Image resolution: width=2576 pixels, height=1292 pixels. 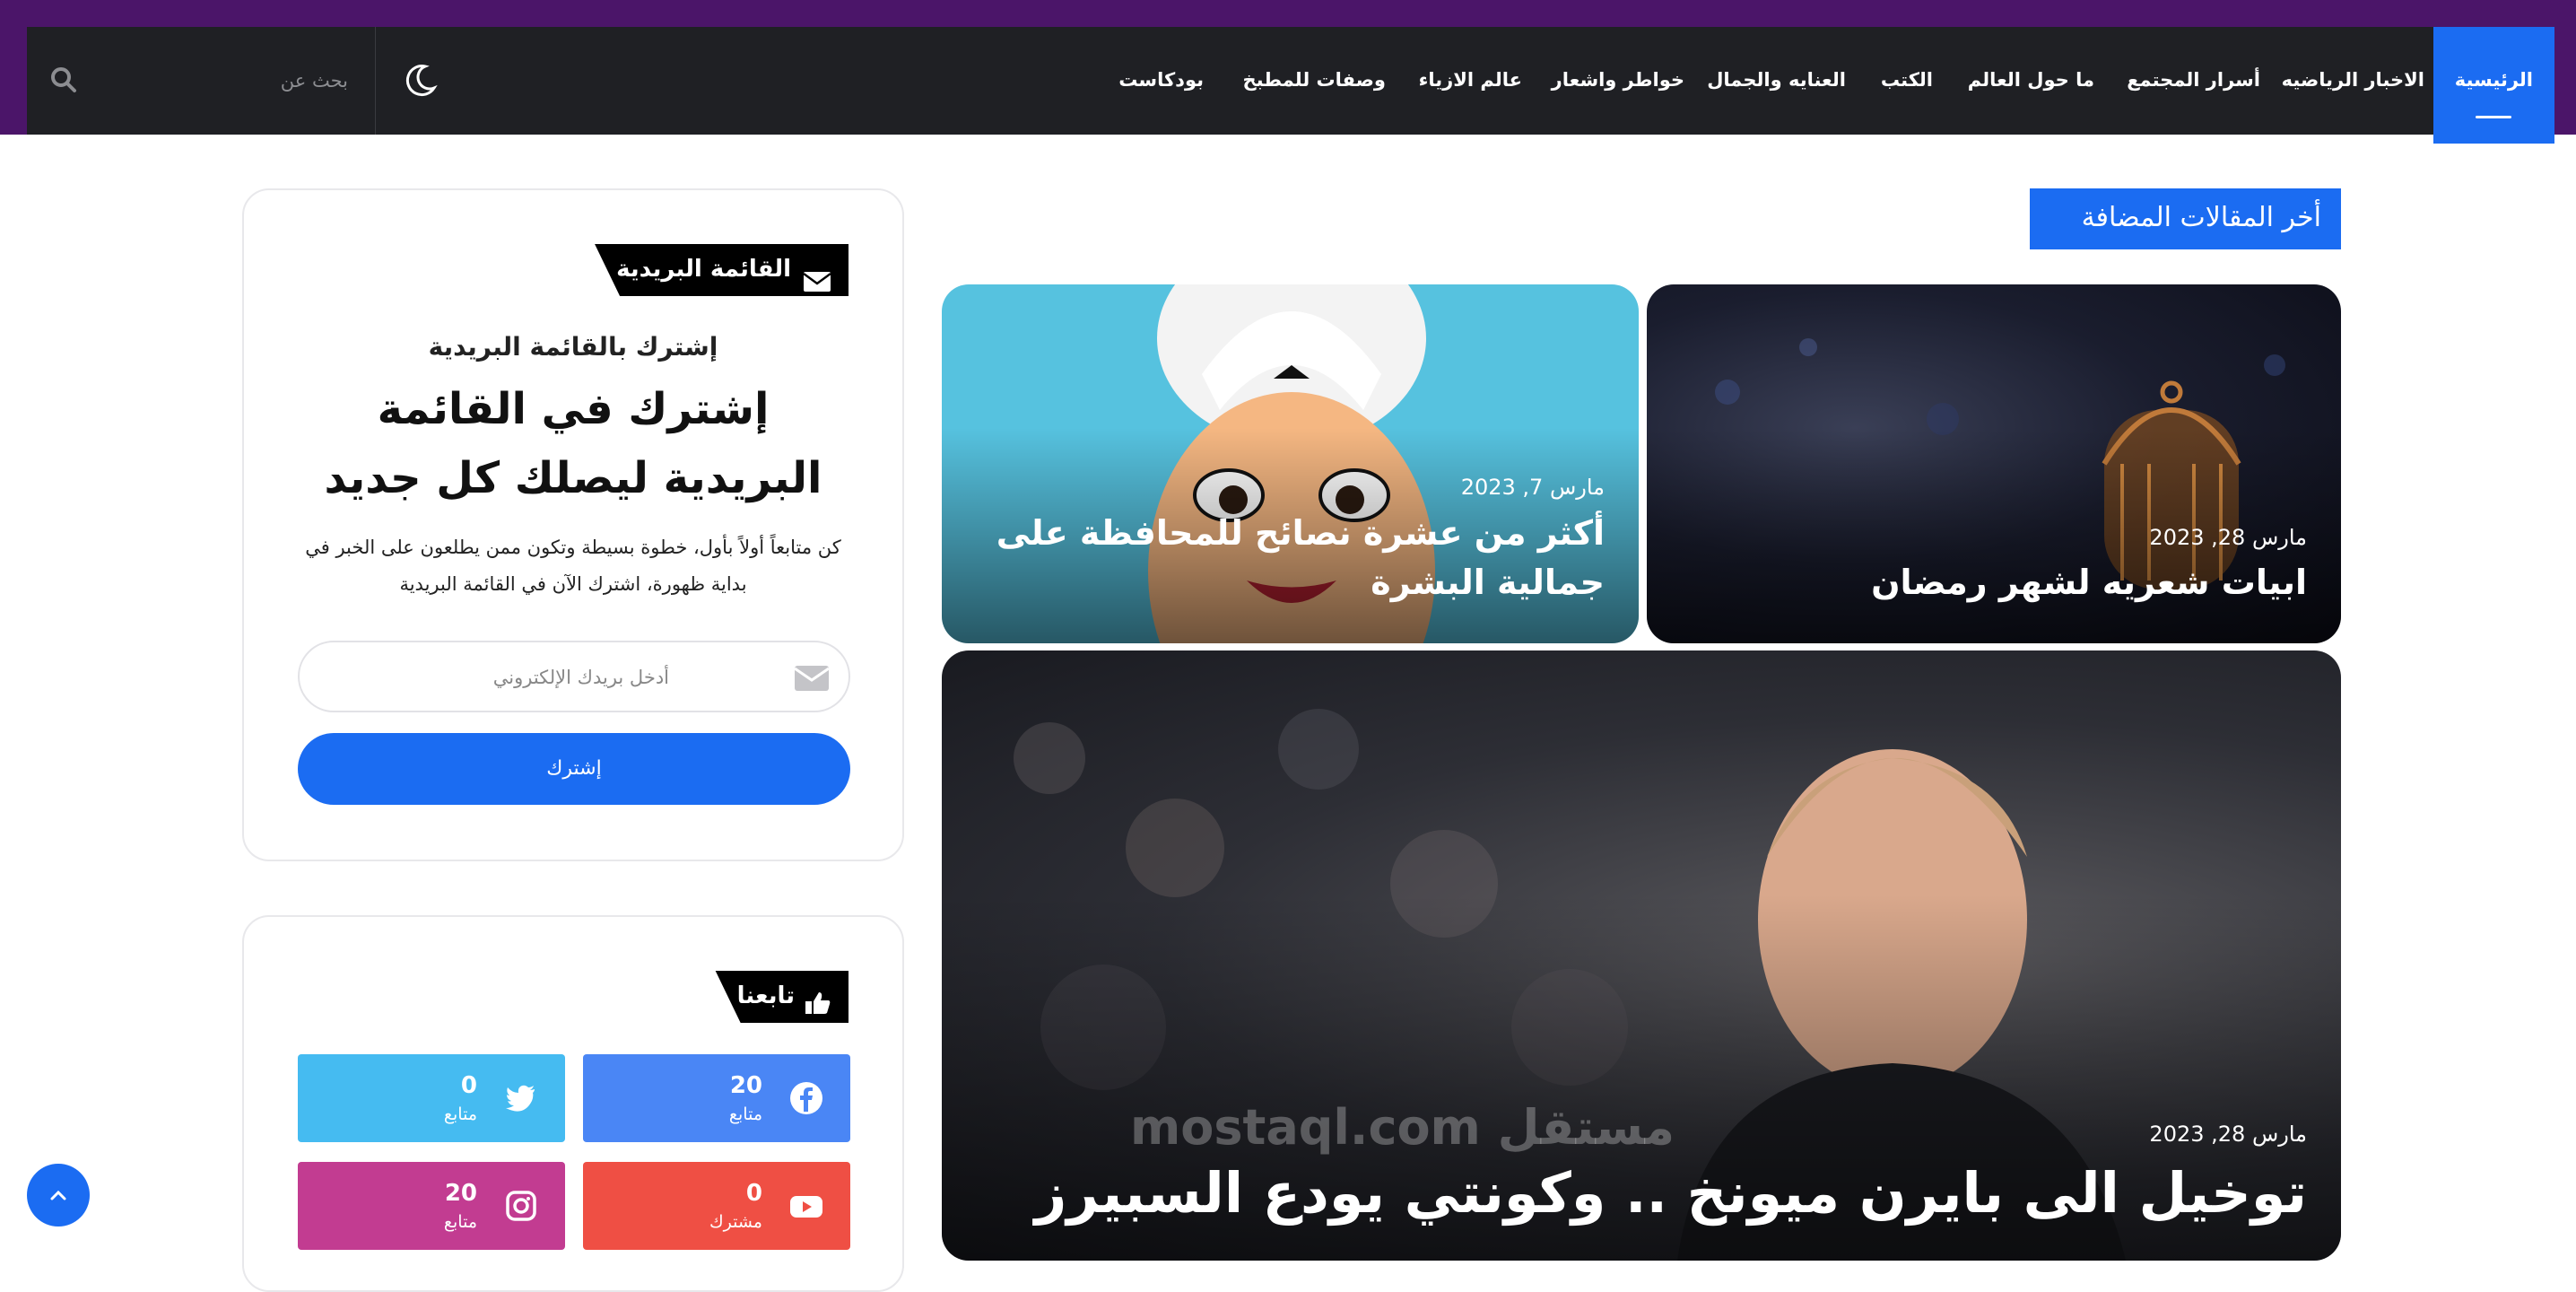 What do you see at coordinates (2031, 81) in the screenshot?
I see `nav-item-world: ما حول العالم` at bounding box center [2031, 81].